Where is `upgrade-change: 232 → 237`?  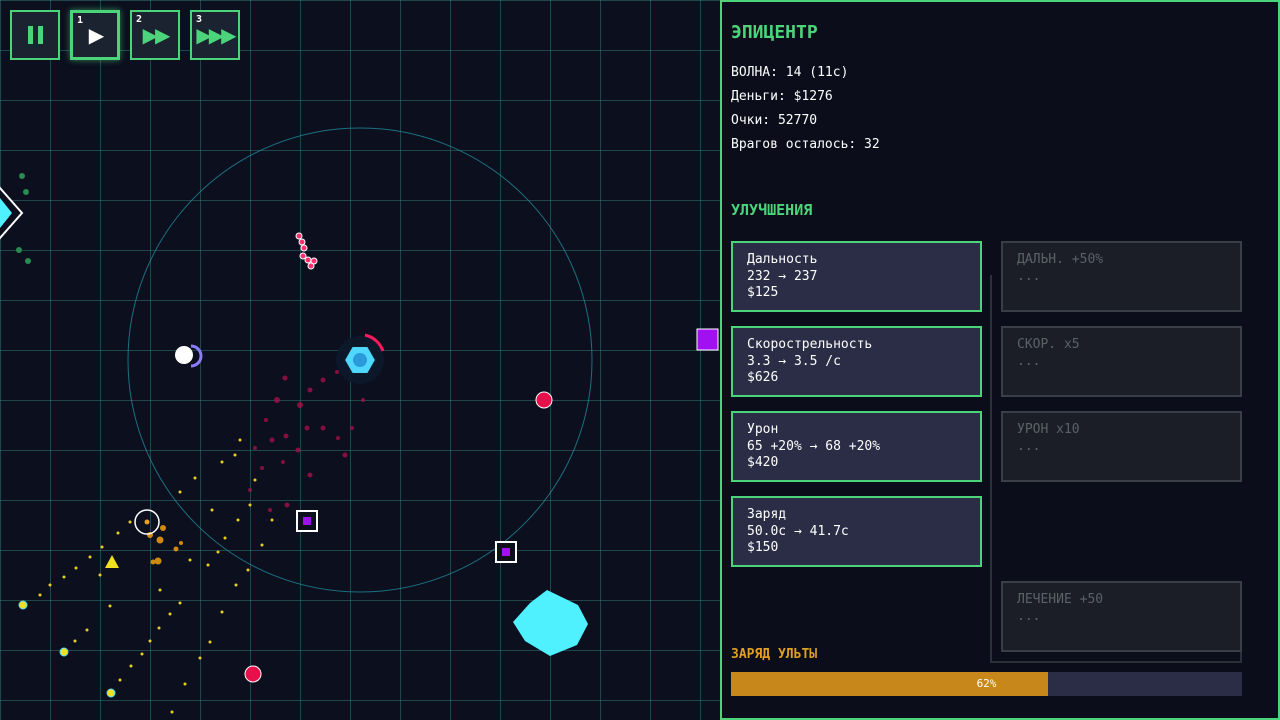 upgrade-change: 232 → 237 is located at coordinates (782, 276).